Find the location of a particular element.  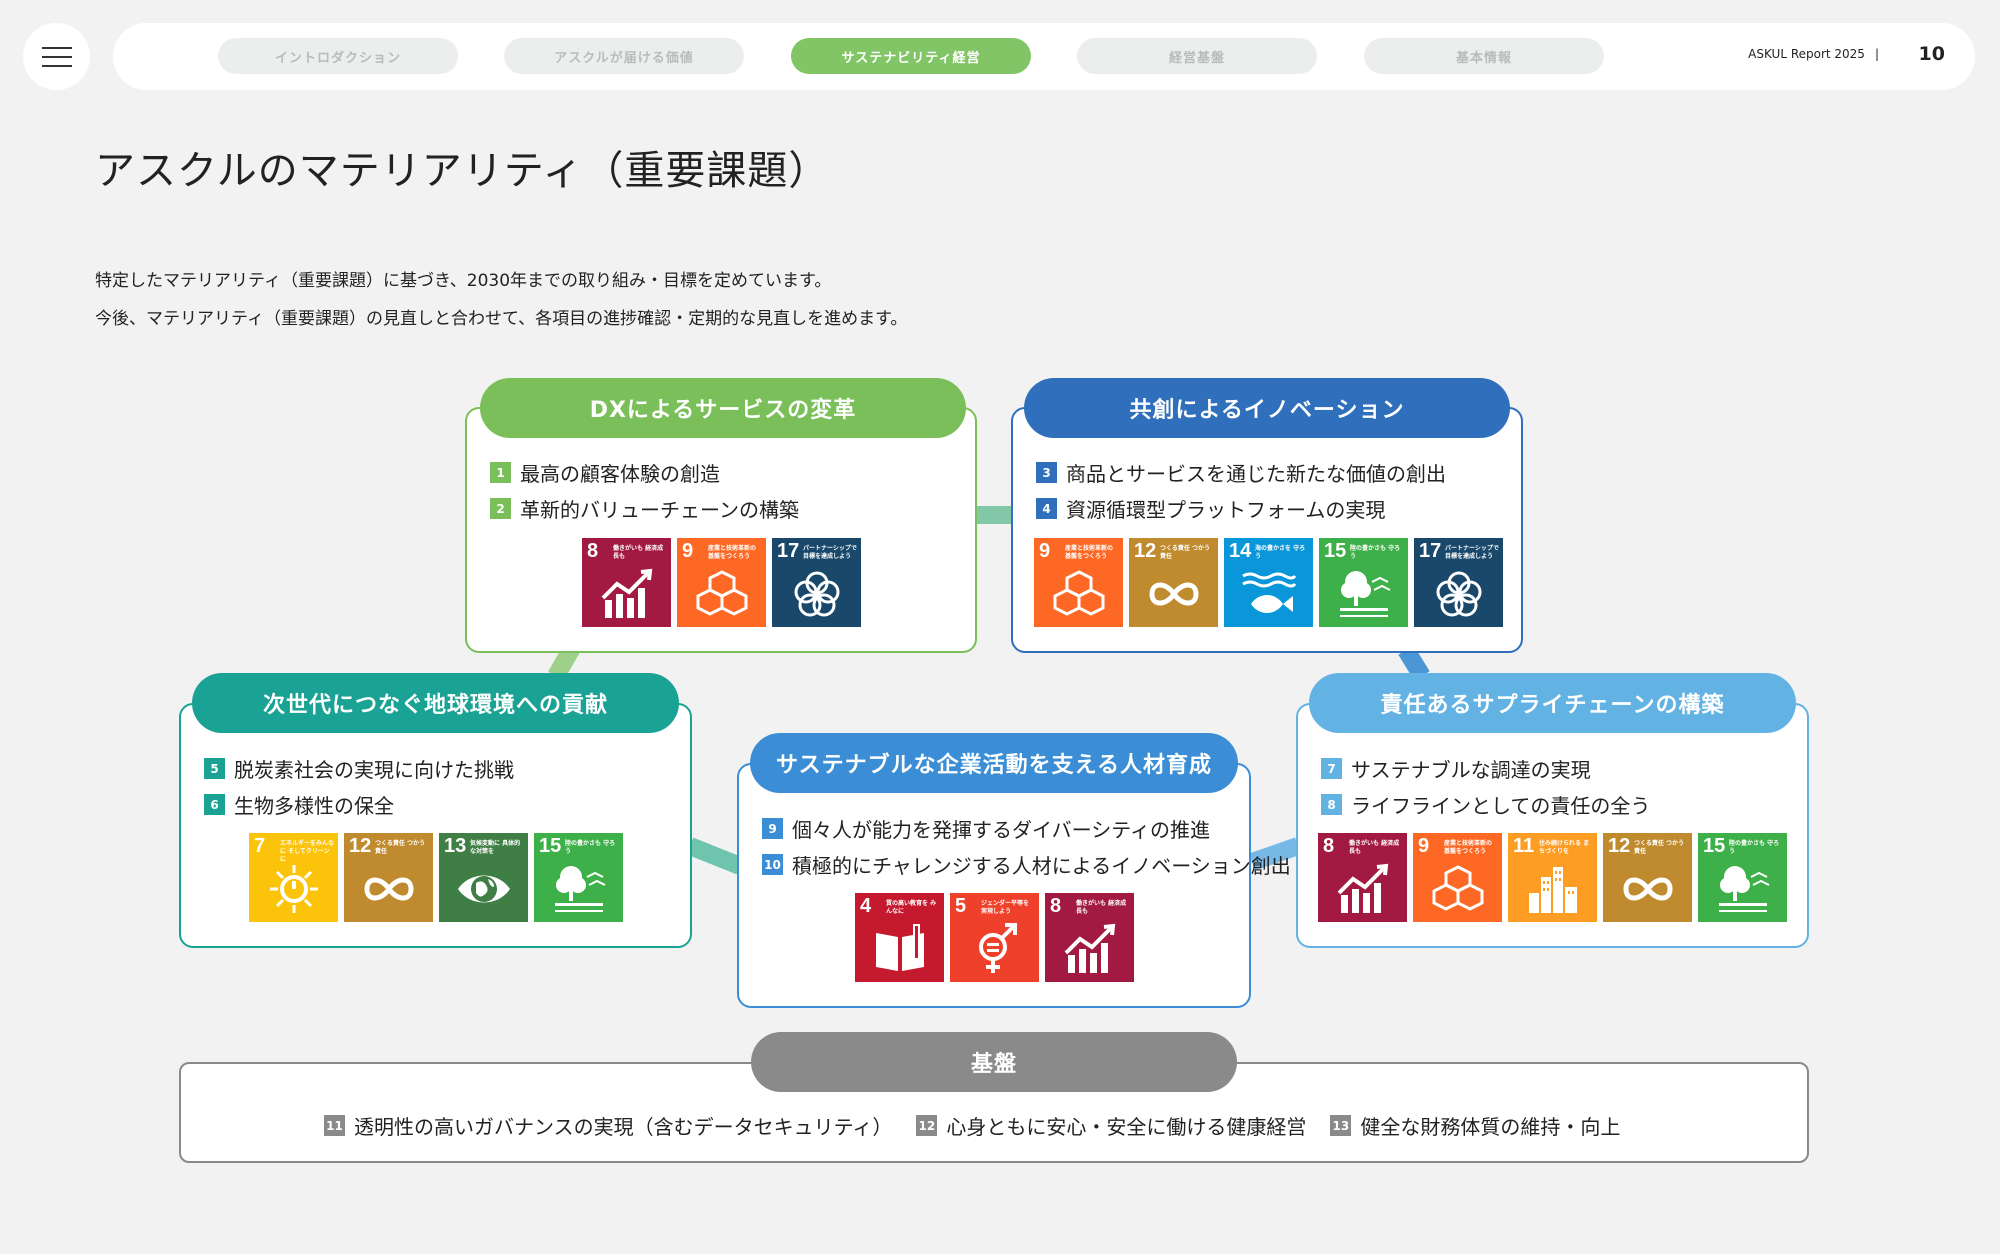

materiality-item: 11 透明性の高いガバナンスの実現（含むデータセキュリティ） is located at coordinates (608, 1125).